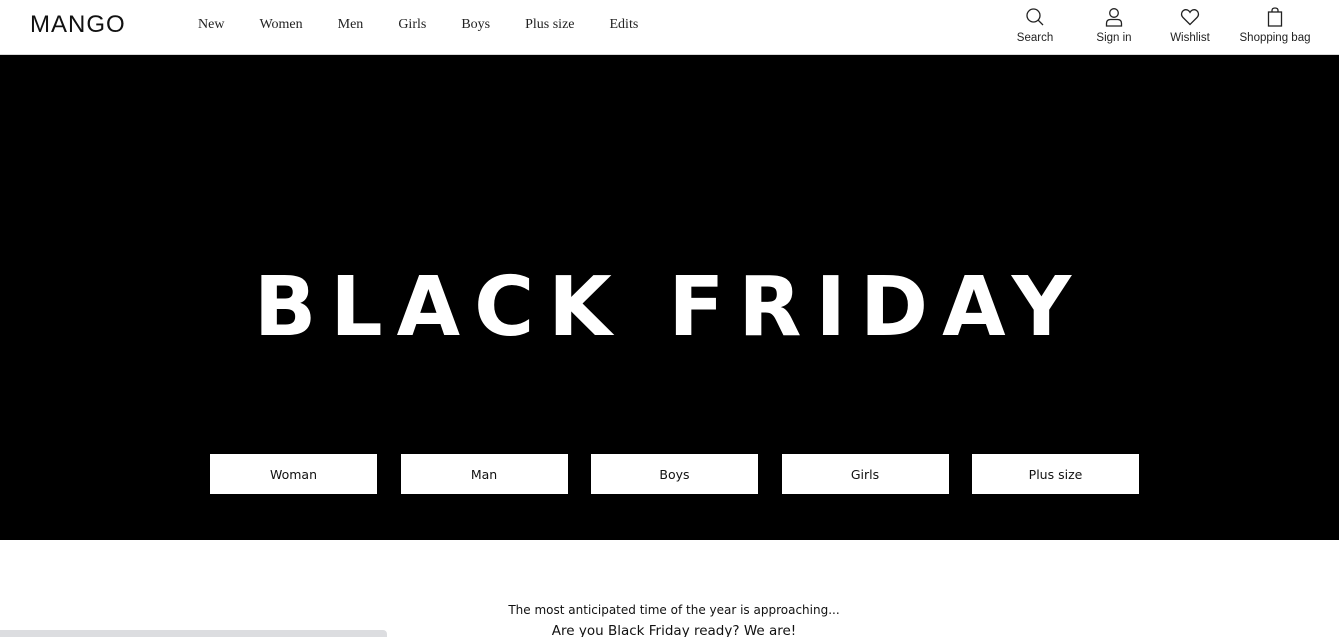 The width and height of the screenshot is (1339, 637). What do you see at coordinates (1275, 38) in the screenshot?
I see `shopping-bag-label: Shopping bag` at bounding box center [1275, 38].